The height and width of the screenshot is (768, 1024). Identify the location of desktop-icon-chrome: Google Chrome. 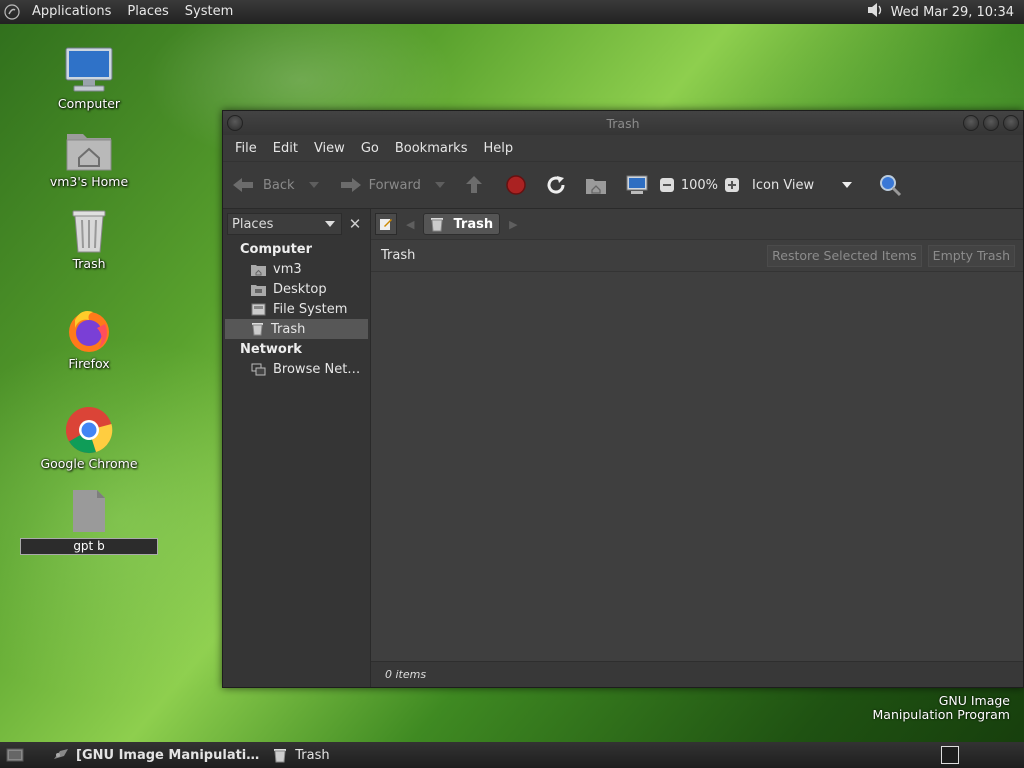
(89, 438).